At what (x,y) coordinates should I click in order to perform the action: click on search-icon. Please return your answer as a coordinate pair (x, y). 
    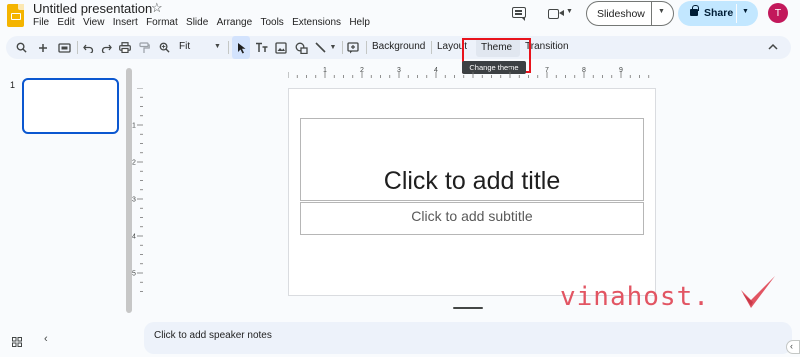
    Looking at the image, I should click on (21, 47).